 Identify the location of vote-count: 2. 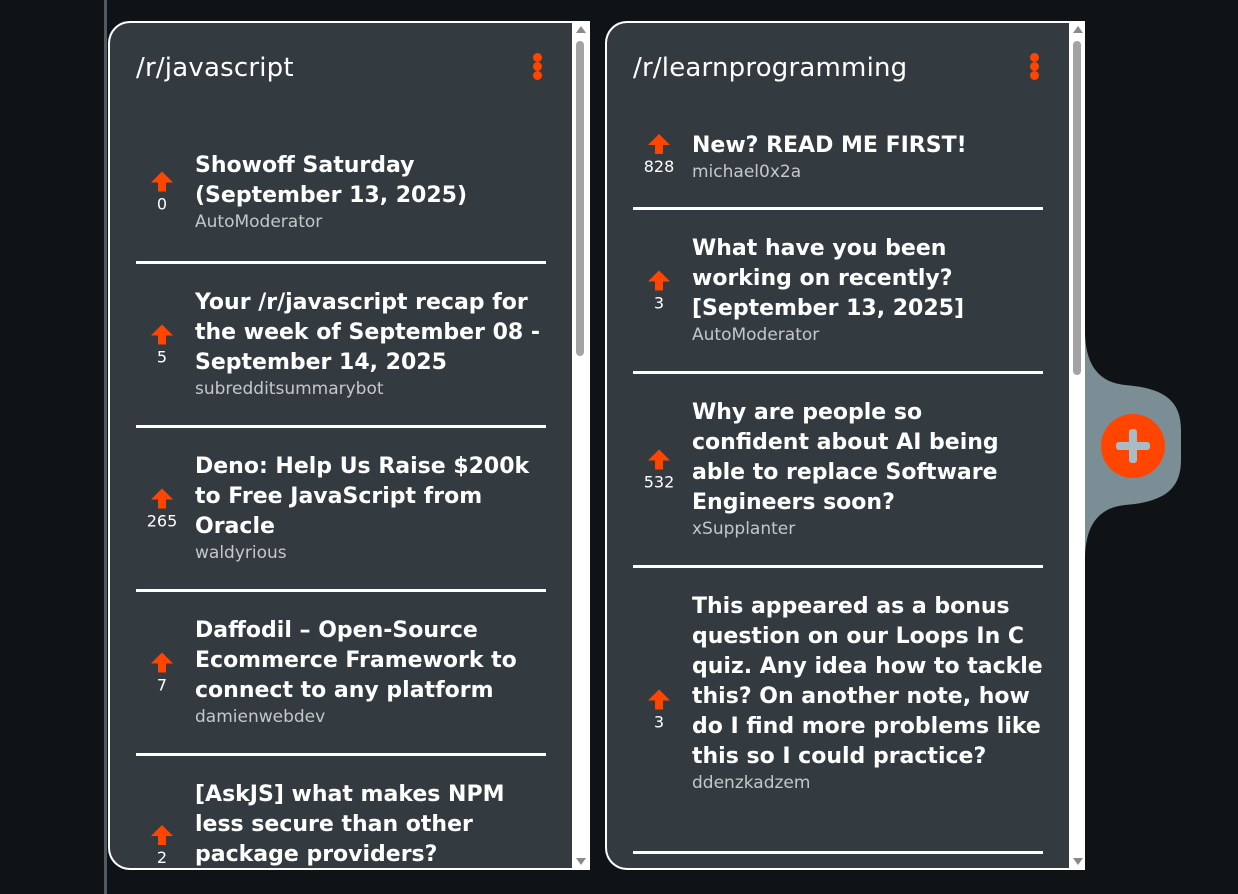
(162, 857).